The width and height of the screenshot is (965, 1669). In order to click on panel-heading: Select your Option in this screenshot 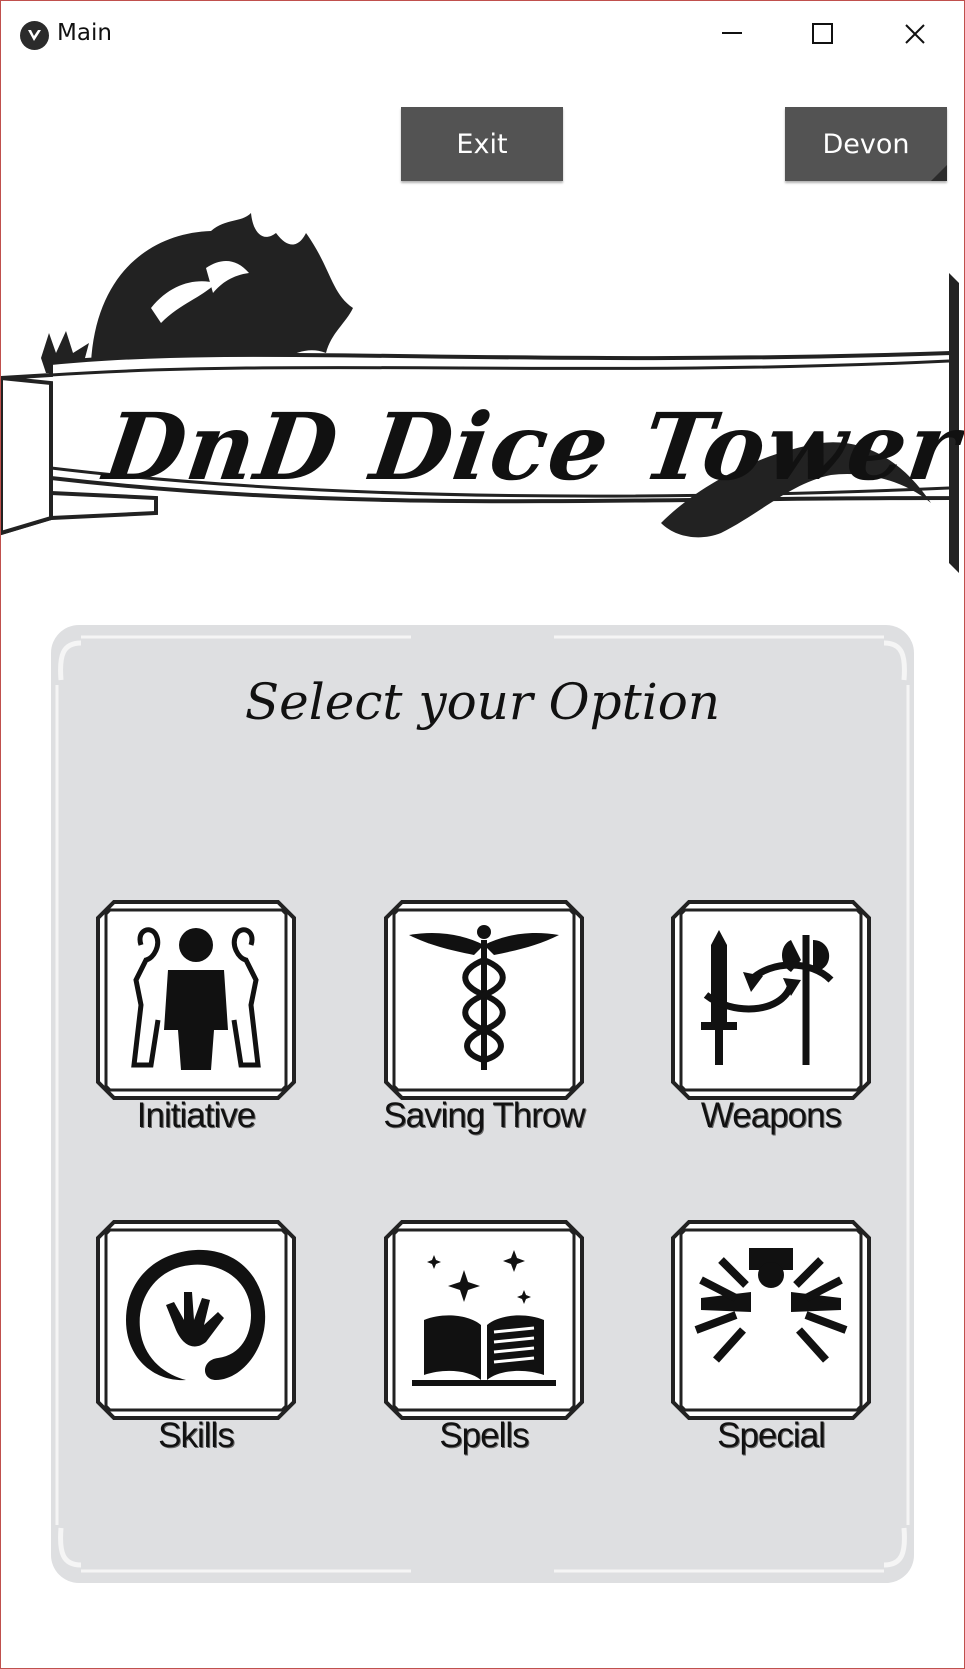, I will do `click(482, 702)`.